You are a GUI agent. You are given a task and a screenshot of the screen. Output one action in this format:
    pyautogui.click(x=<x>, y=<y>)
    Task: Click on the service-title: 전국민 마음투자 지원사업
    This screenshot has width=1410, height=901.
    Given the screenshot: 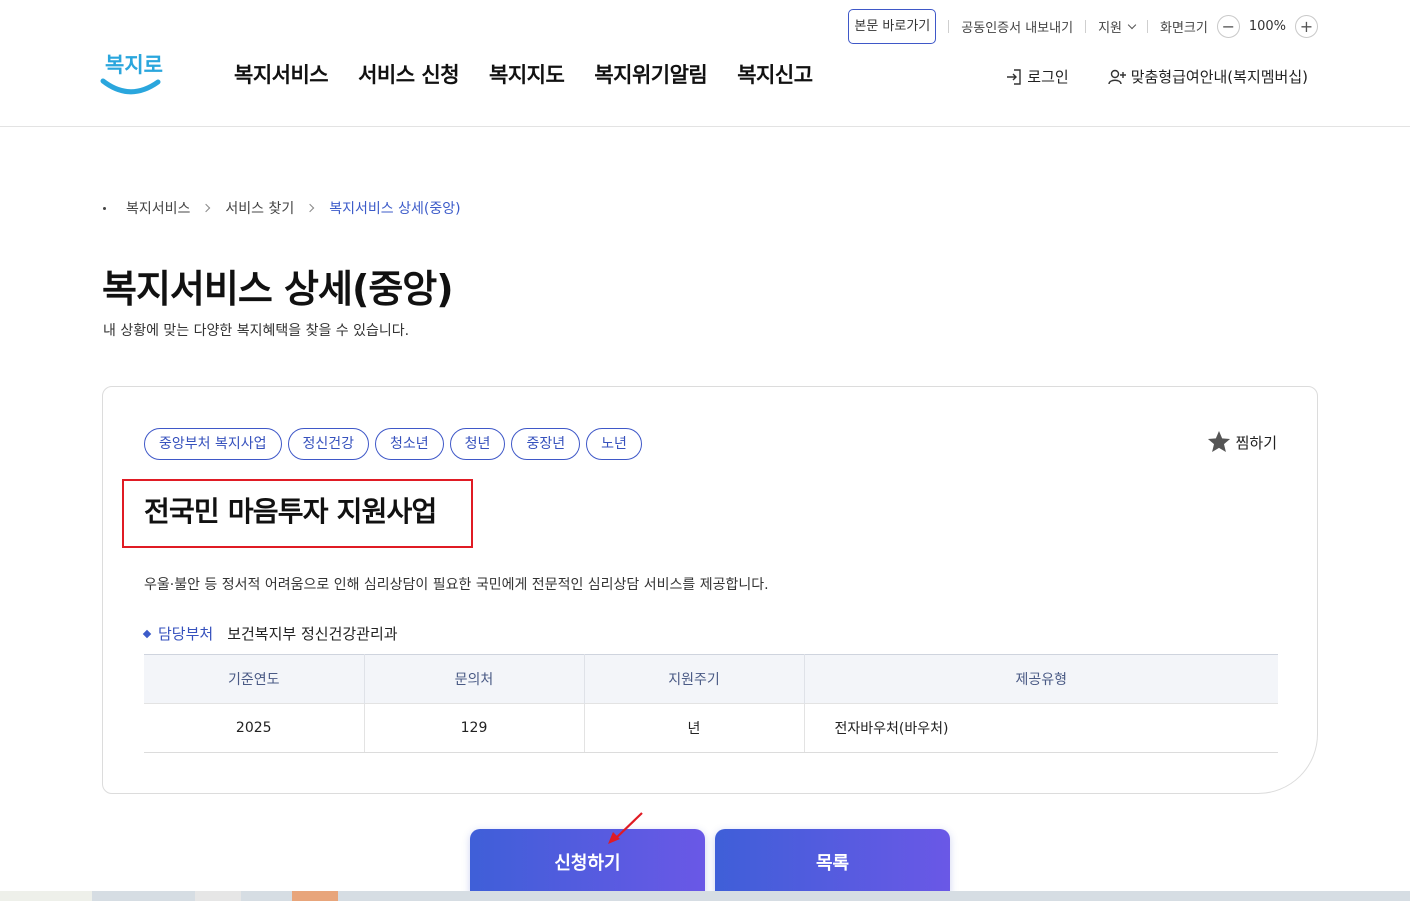 What is the action you would take?
    pyautogui.click(x=290, y=511)
    